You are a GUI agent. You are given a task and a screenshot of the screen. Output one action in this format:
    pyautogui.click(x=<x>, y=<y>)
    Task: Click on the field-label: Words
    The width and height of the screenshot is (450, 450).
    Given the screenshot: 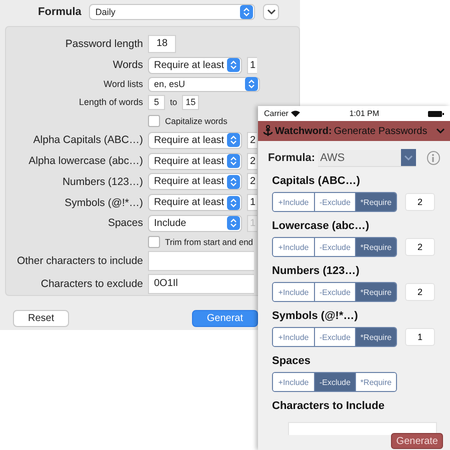 What is the action you would take?
    pyautogui.click(x=127, y=65)
    